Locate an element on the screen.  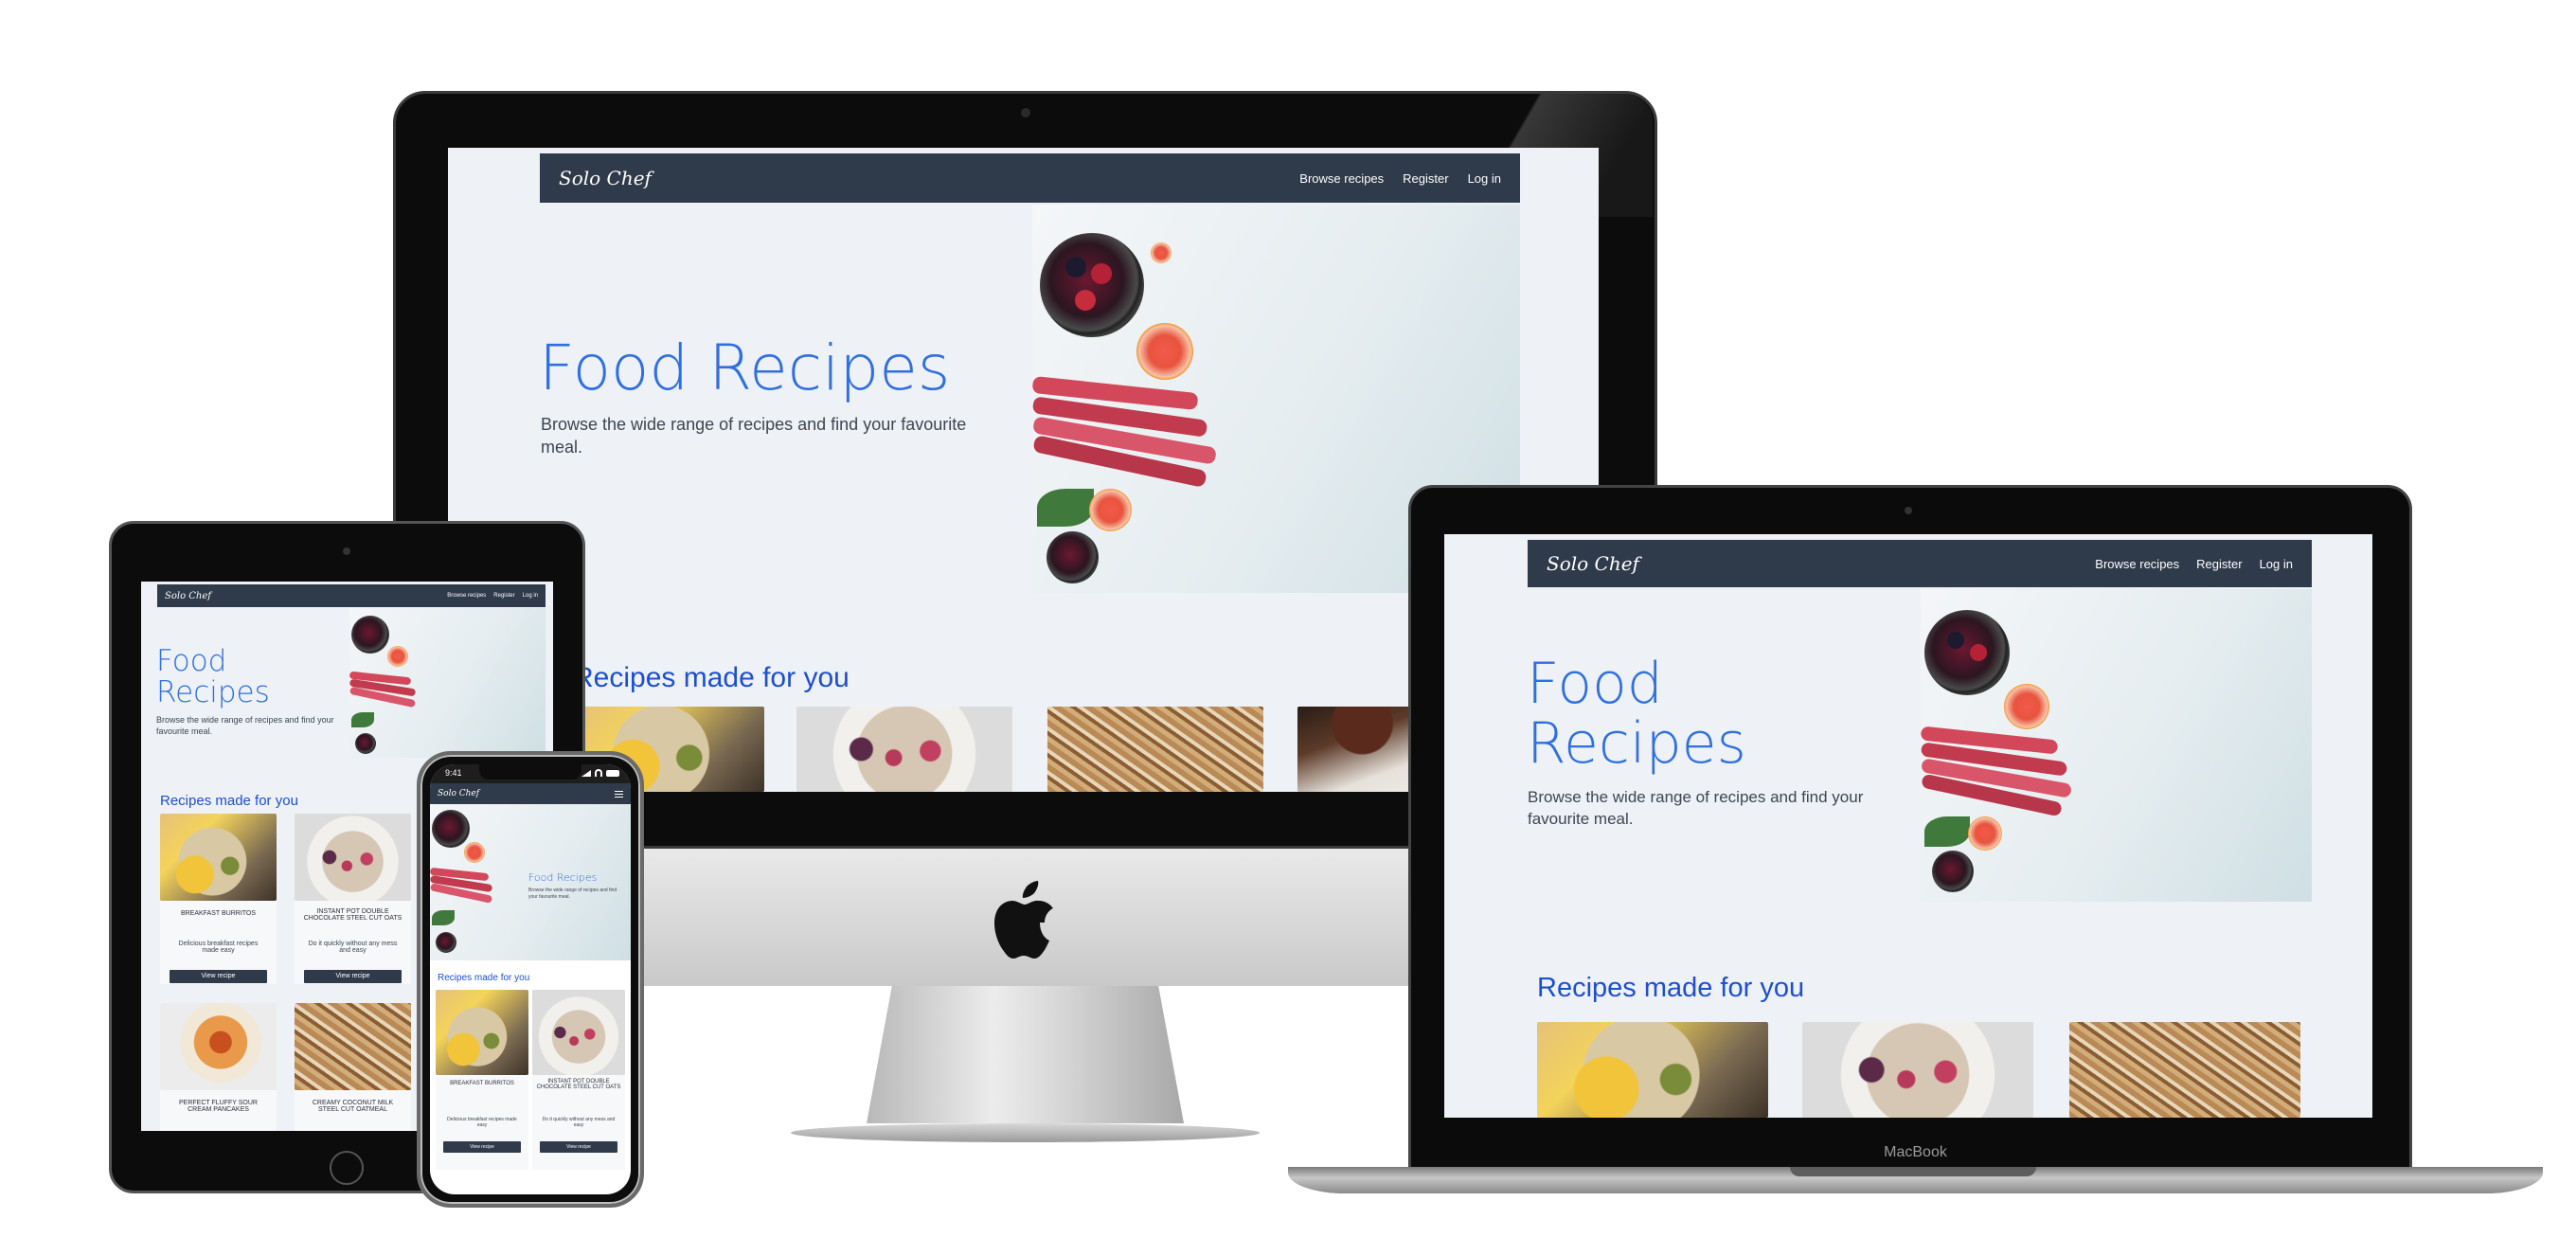
macbook-label: MacBook is located at coordinates (1915, 1152).